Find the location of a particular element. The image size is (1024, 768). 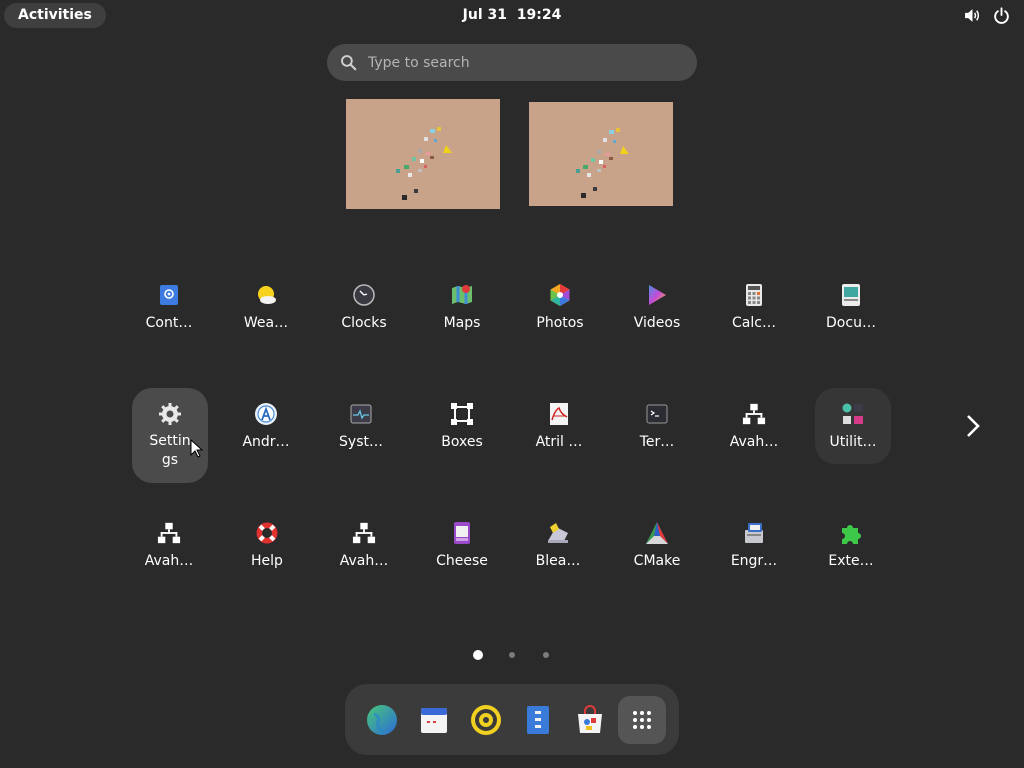

app-videos: Videos is located at coordinates (657, 307).